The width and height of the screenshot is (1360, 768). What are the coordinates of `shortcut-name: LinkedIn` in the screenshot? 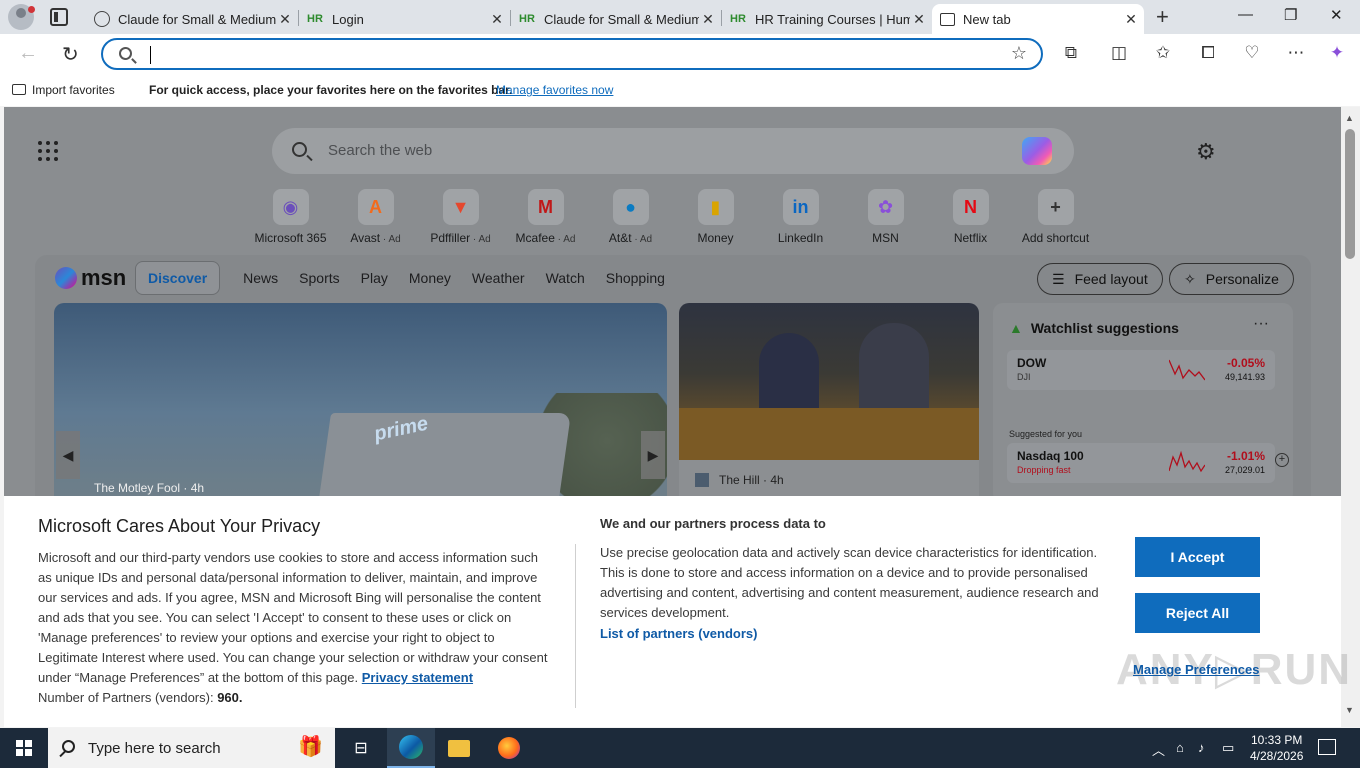 It's located at (800, 238).